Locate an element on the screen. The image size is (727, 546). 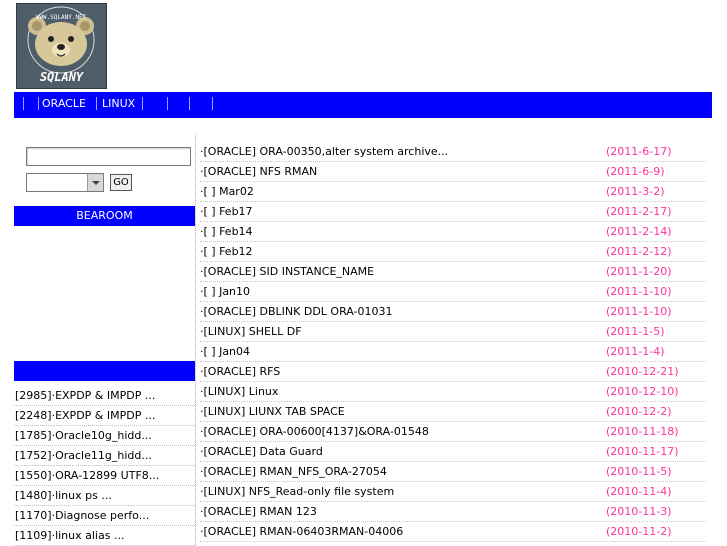
article-date: (2011-6-17) is located at coordinates (639, 151).